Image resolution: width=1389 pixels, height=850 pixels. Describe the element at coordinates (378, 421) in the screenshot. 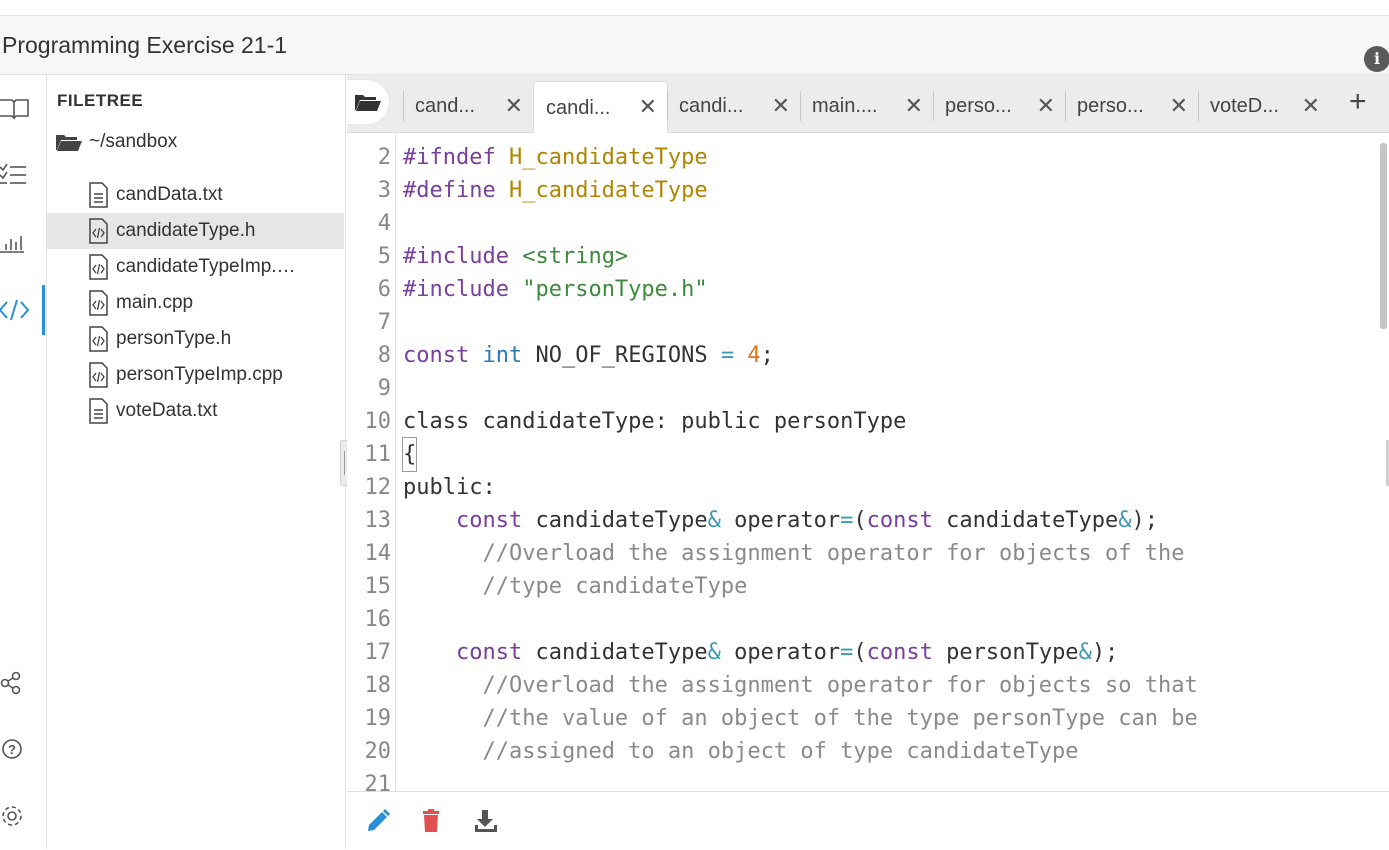

I see `line-number: 10` at that location.